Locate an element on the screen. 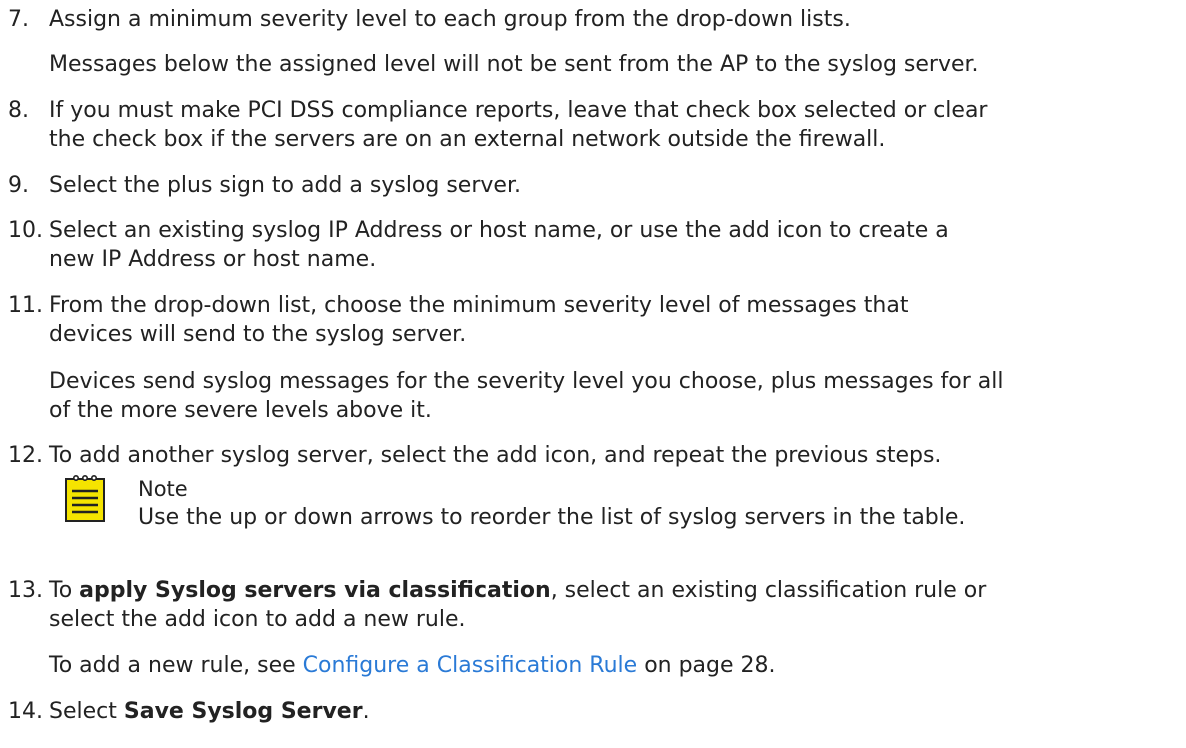 The height and width of the screenshot is (748, 1186). step-13-pre: To is located at coordinates (64, 590).